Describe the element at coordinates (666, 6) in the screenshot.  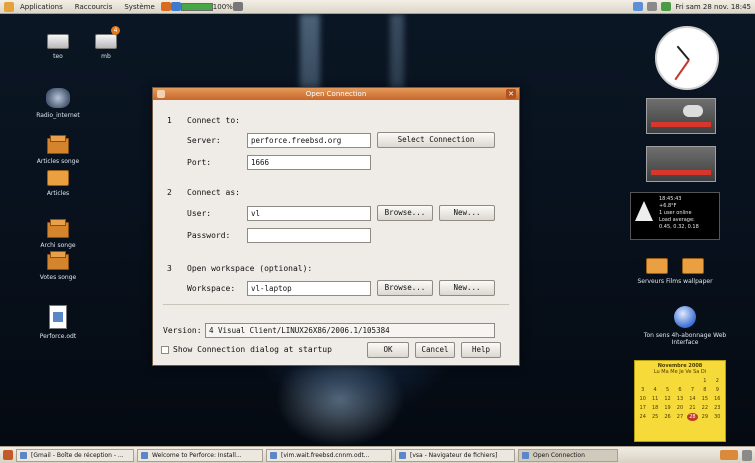
I see `update-tray-icon` at that location.